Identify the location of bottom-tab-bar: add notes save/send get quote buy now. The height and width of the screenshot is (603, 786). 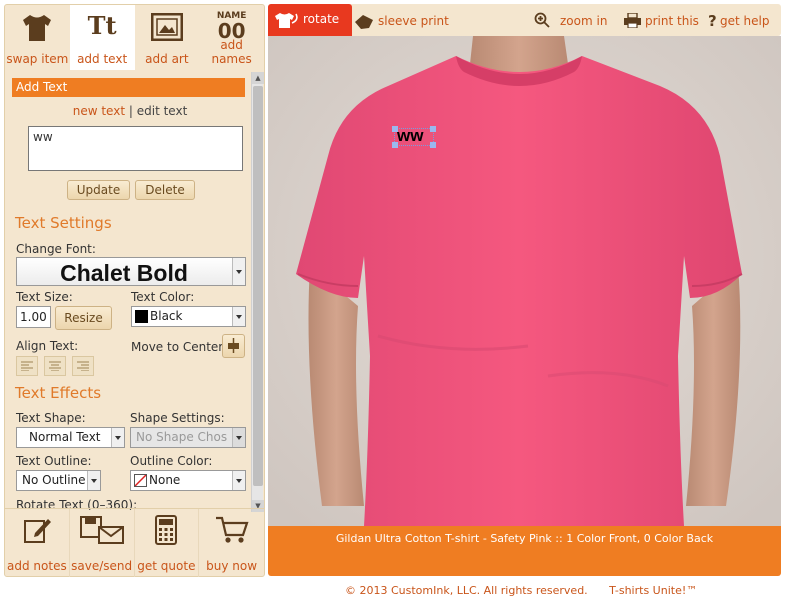
(134, 542).